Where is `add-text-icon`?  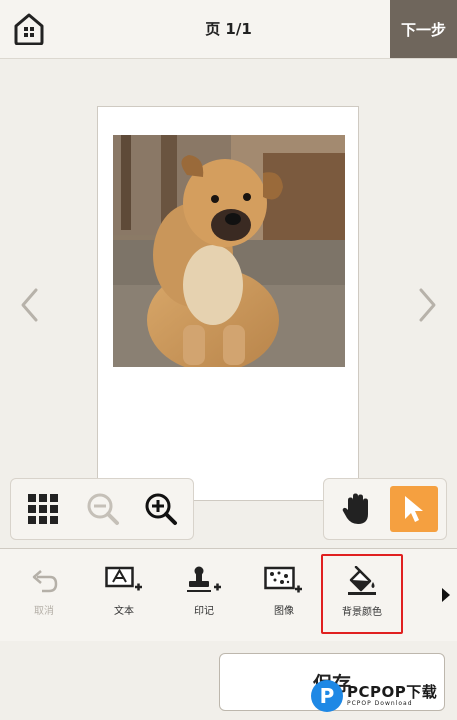 add-text-icon is located at coordinates (123, 578).